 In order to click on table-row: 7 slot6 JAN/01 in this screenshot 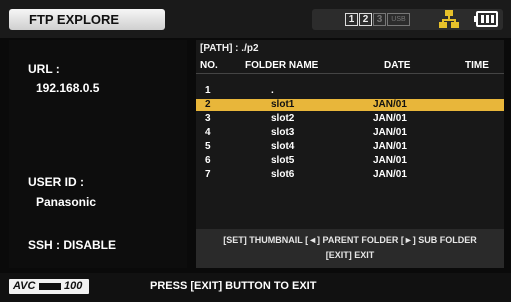, I will do `click(350, 175)`.